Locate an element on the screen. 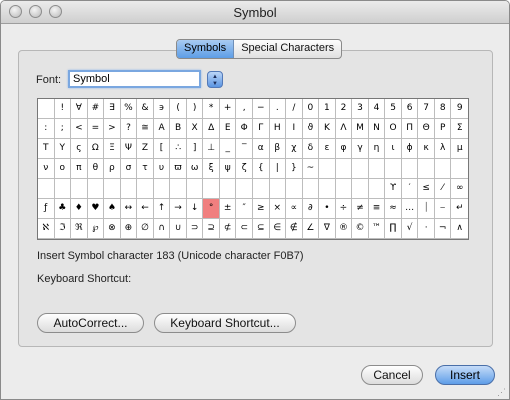 Image resolution: width=510 pixels, height=400 pixels. symbol-cell: ] is located at coordinates (195, 149).